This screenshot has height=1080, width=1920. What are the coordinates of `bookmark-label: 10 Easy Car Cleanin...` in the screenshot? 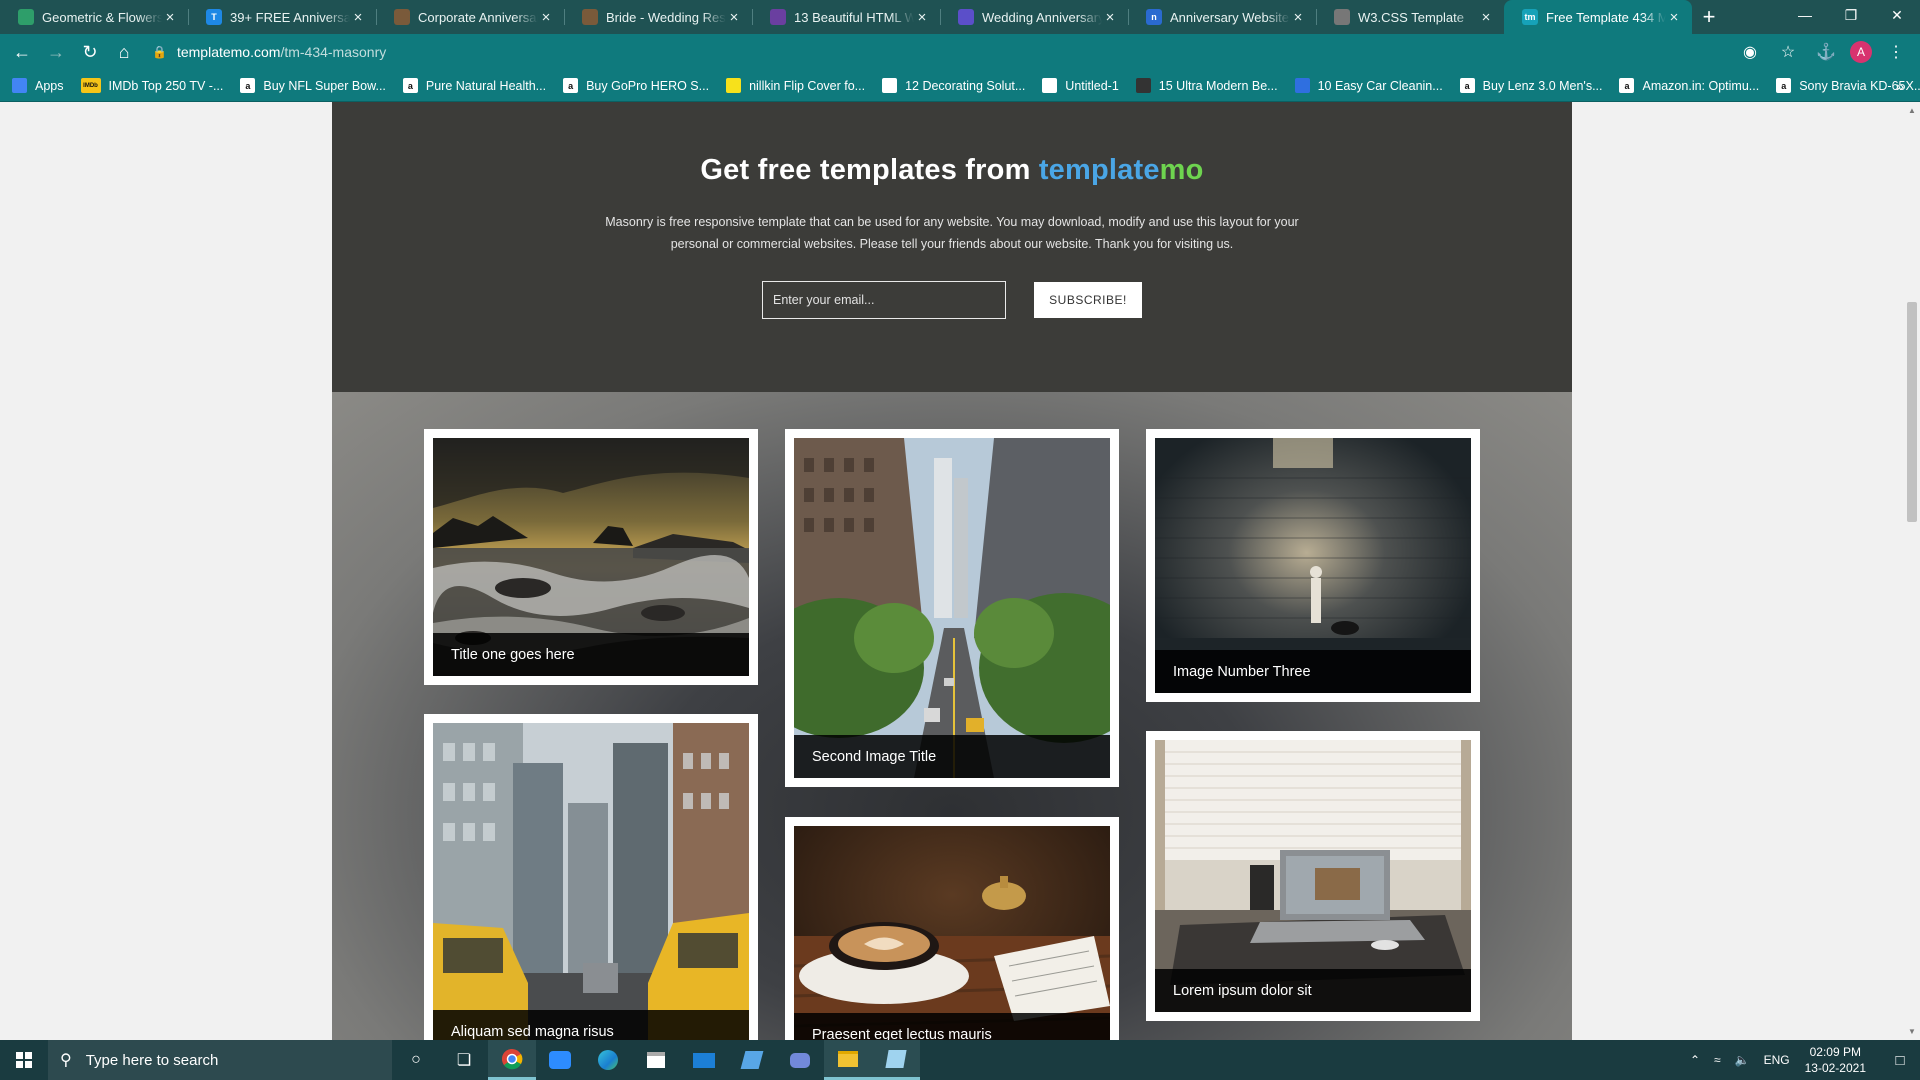 It's located at (1380, 85).